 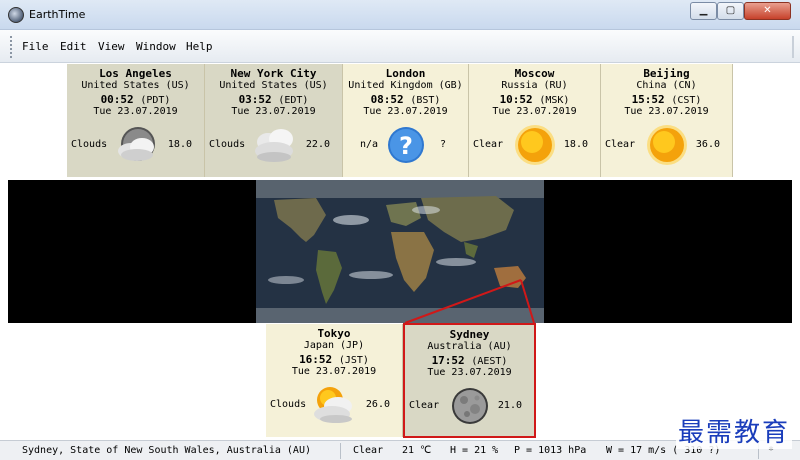 I want to click on weather-condition: n/a, so click(x=369, y=144).